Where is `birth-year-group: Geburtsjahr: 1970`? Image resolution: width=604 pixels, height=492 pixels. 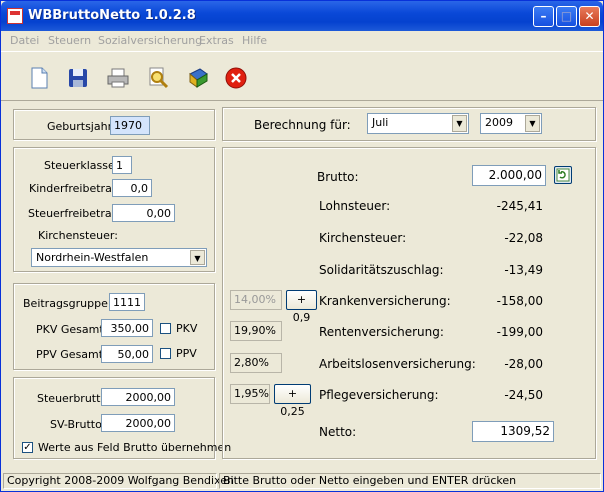
birth-year-group: Geburtsjahr: 1970 is located at coordinates (114, 124).